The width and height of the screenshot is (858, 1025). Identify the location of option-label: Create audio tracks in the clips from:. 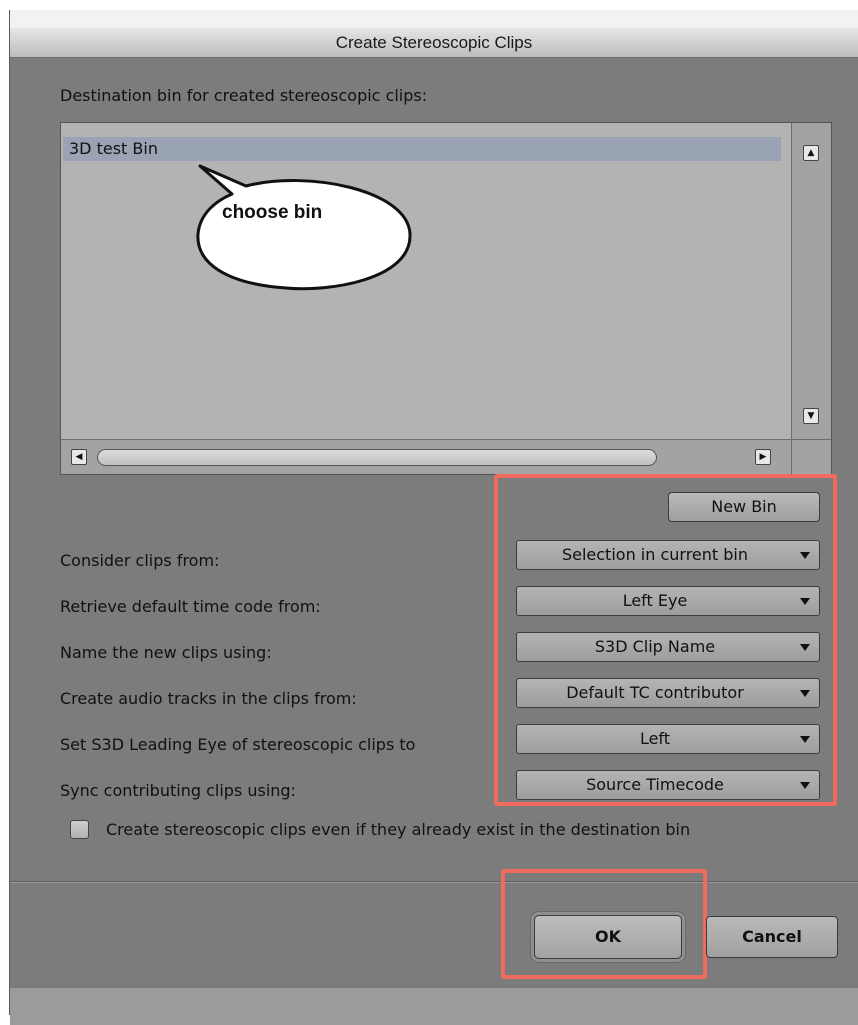
(208, 698).